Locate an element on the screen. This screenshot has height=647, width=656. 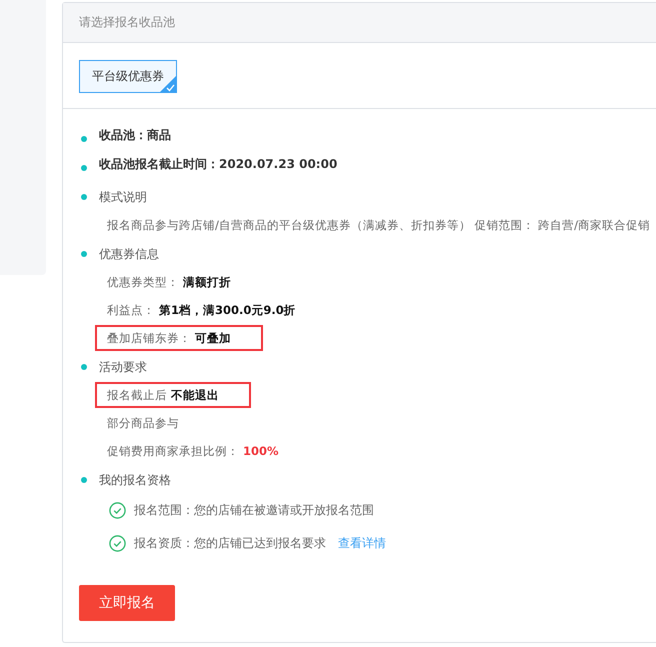
info-label: 报名截止后 is located at coordinates (137, 395).